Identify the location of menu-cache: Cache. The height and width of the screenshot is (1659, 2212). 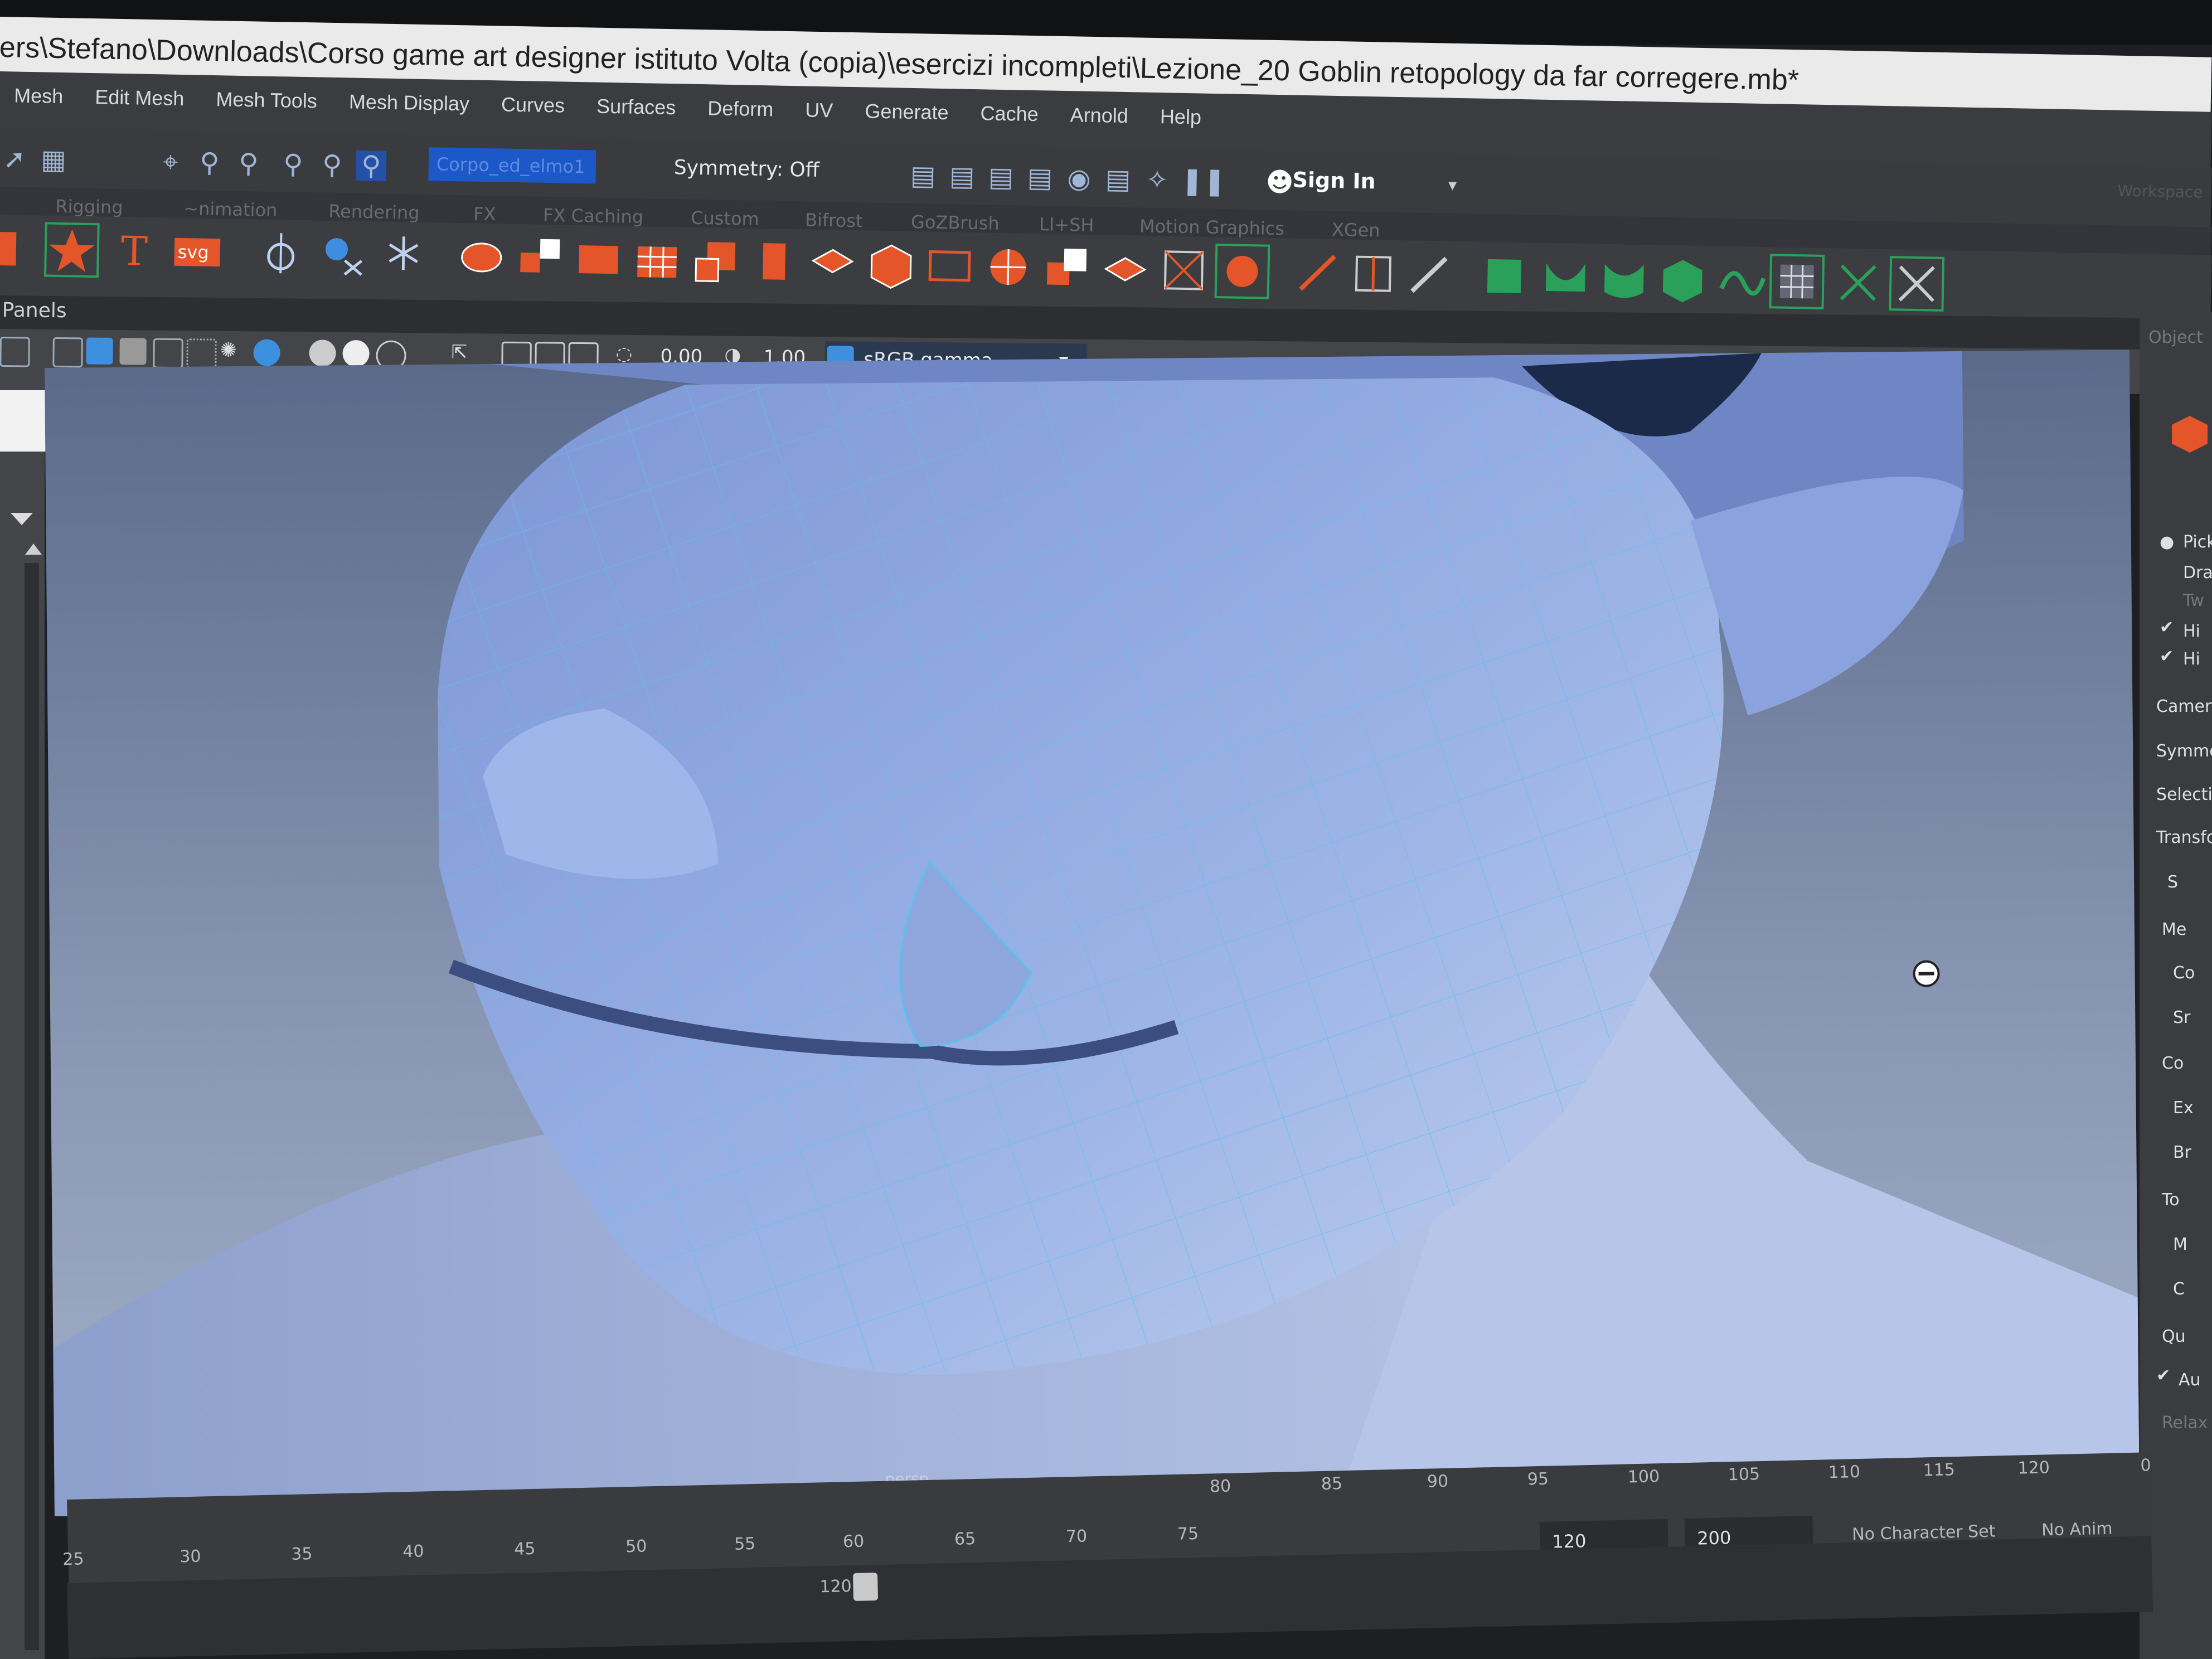
(1010, 114).